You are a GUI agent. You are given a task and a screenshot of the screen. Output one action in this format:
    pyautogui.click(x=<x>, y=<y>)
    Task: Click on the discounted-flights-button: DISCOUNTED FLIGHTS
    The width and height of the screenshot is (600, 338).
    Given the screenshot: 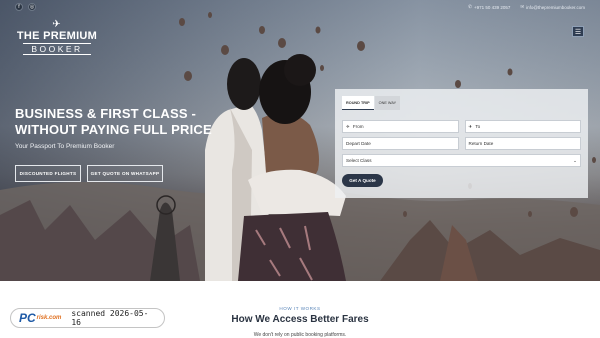 What is the action you would take?
    pyautogui.click(x=48, y=173)
    